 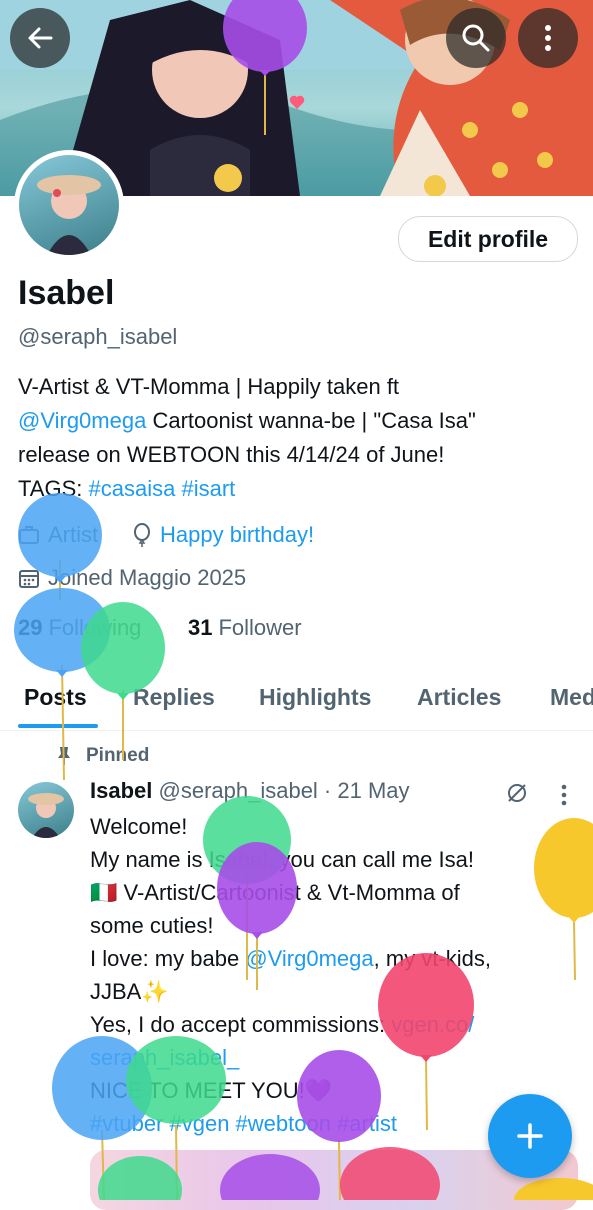 I want to click on tab-highlights: Highlights, so click(x=315, y=697).